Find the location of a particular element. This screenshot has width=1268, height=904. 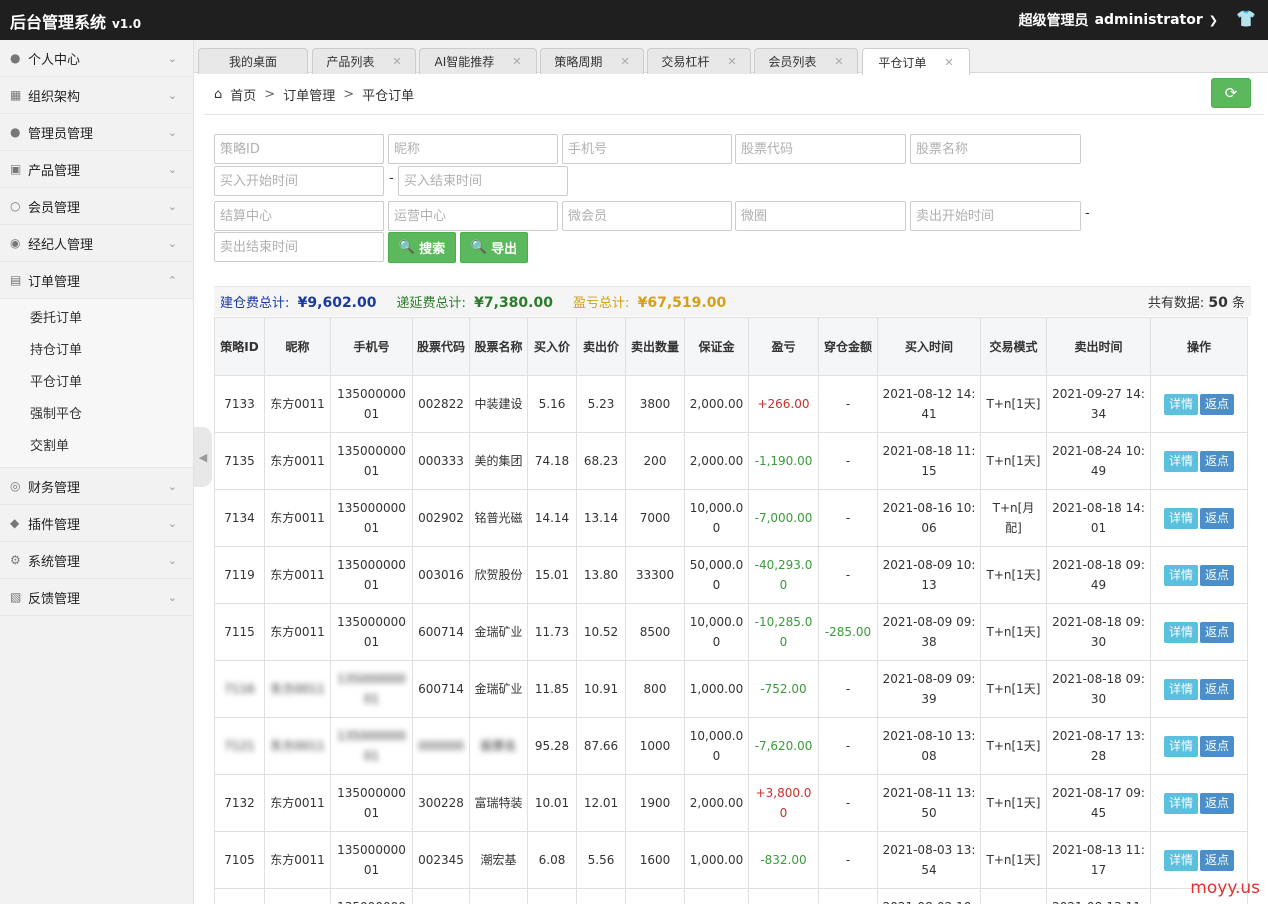

sidebar-item: ○ 会员管理 ⌄ is located at coordinates (96, 206).